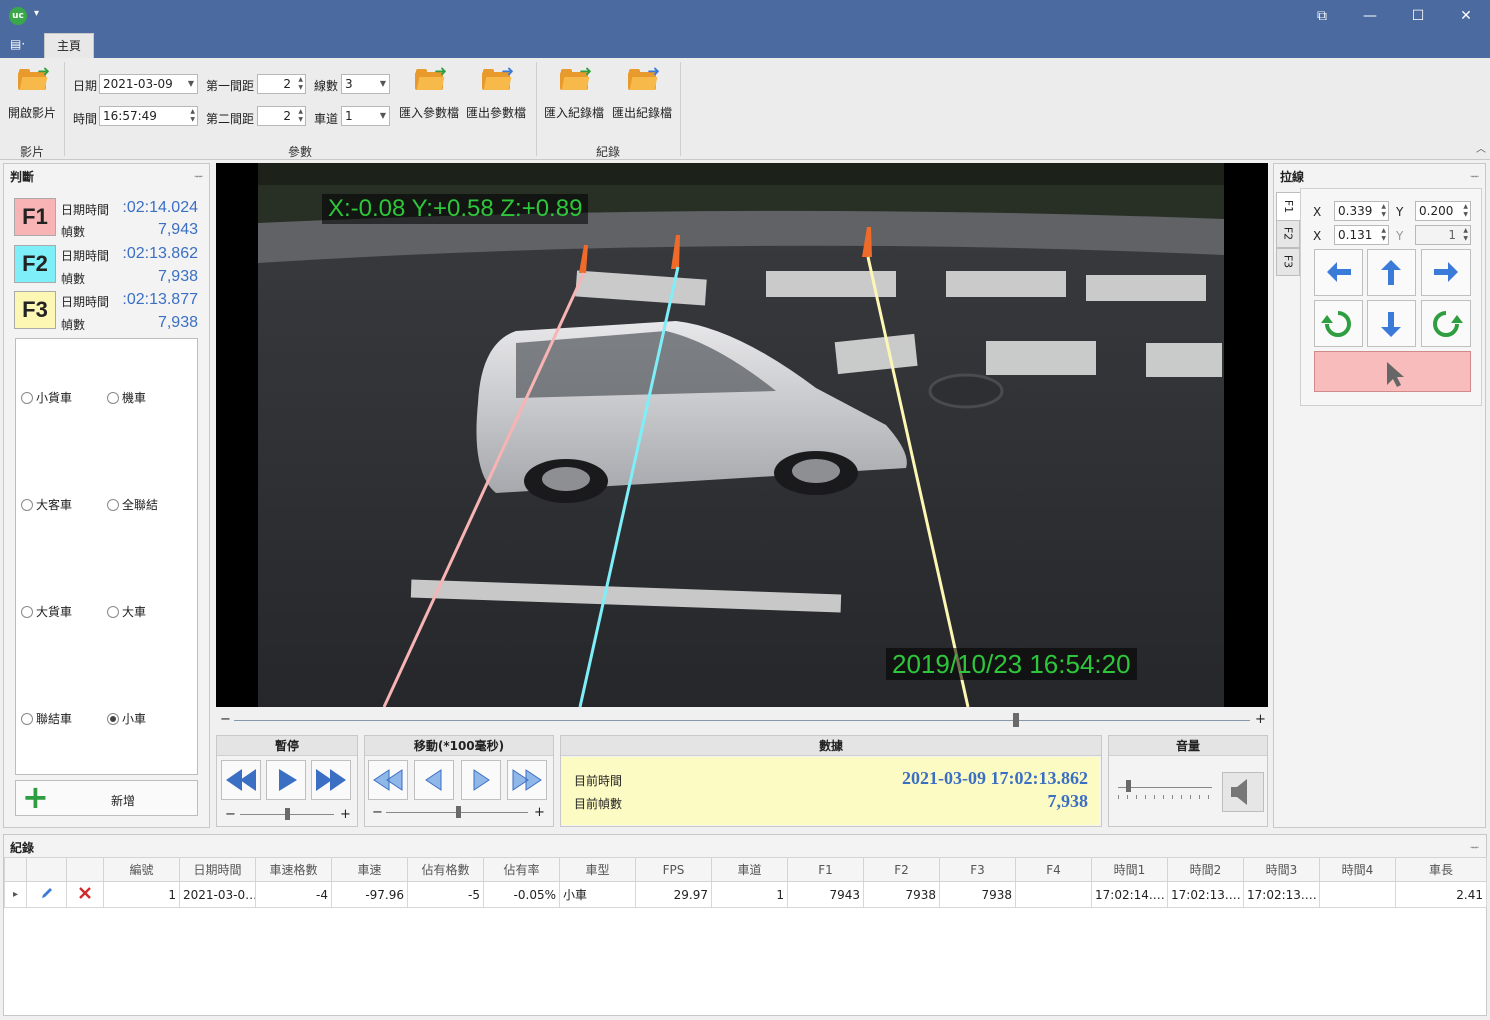 This screenshot has height=1020, width=1490. Describe the element at coordinates (434, 780) in the screenshot. I see `step-back-button` at that location.